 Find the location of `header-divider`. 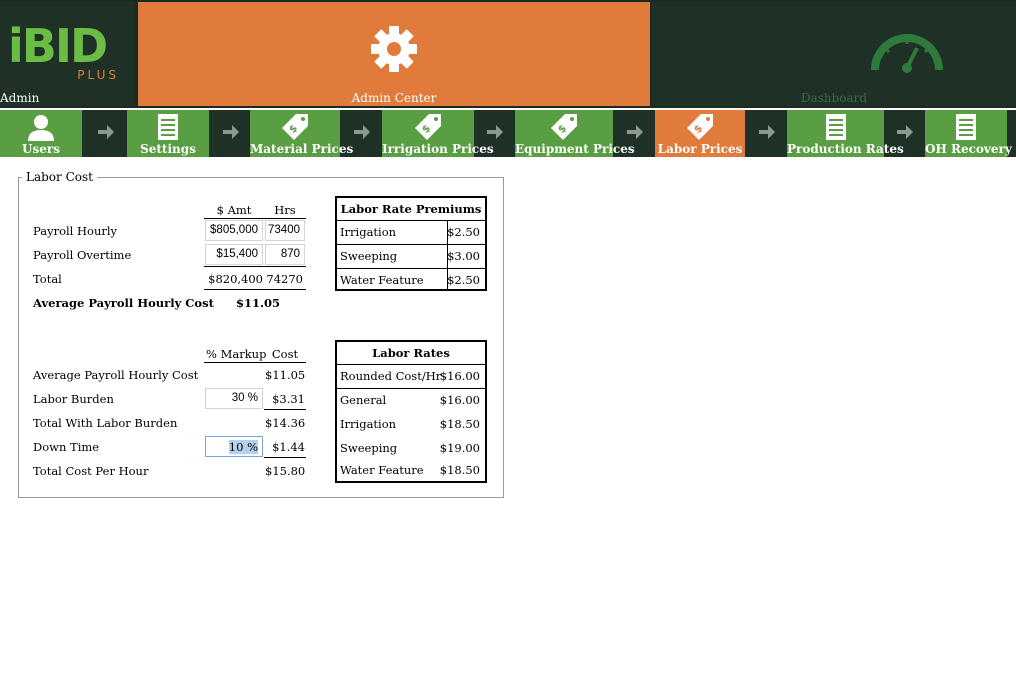

header-divider is located at coordinates (255, 218).